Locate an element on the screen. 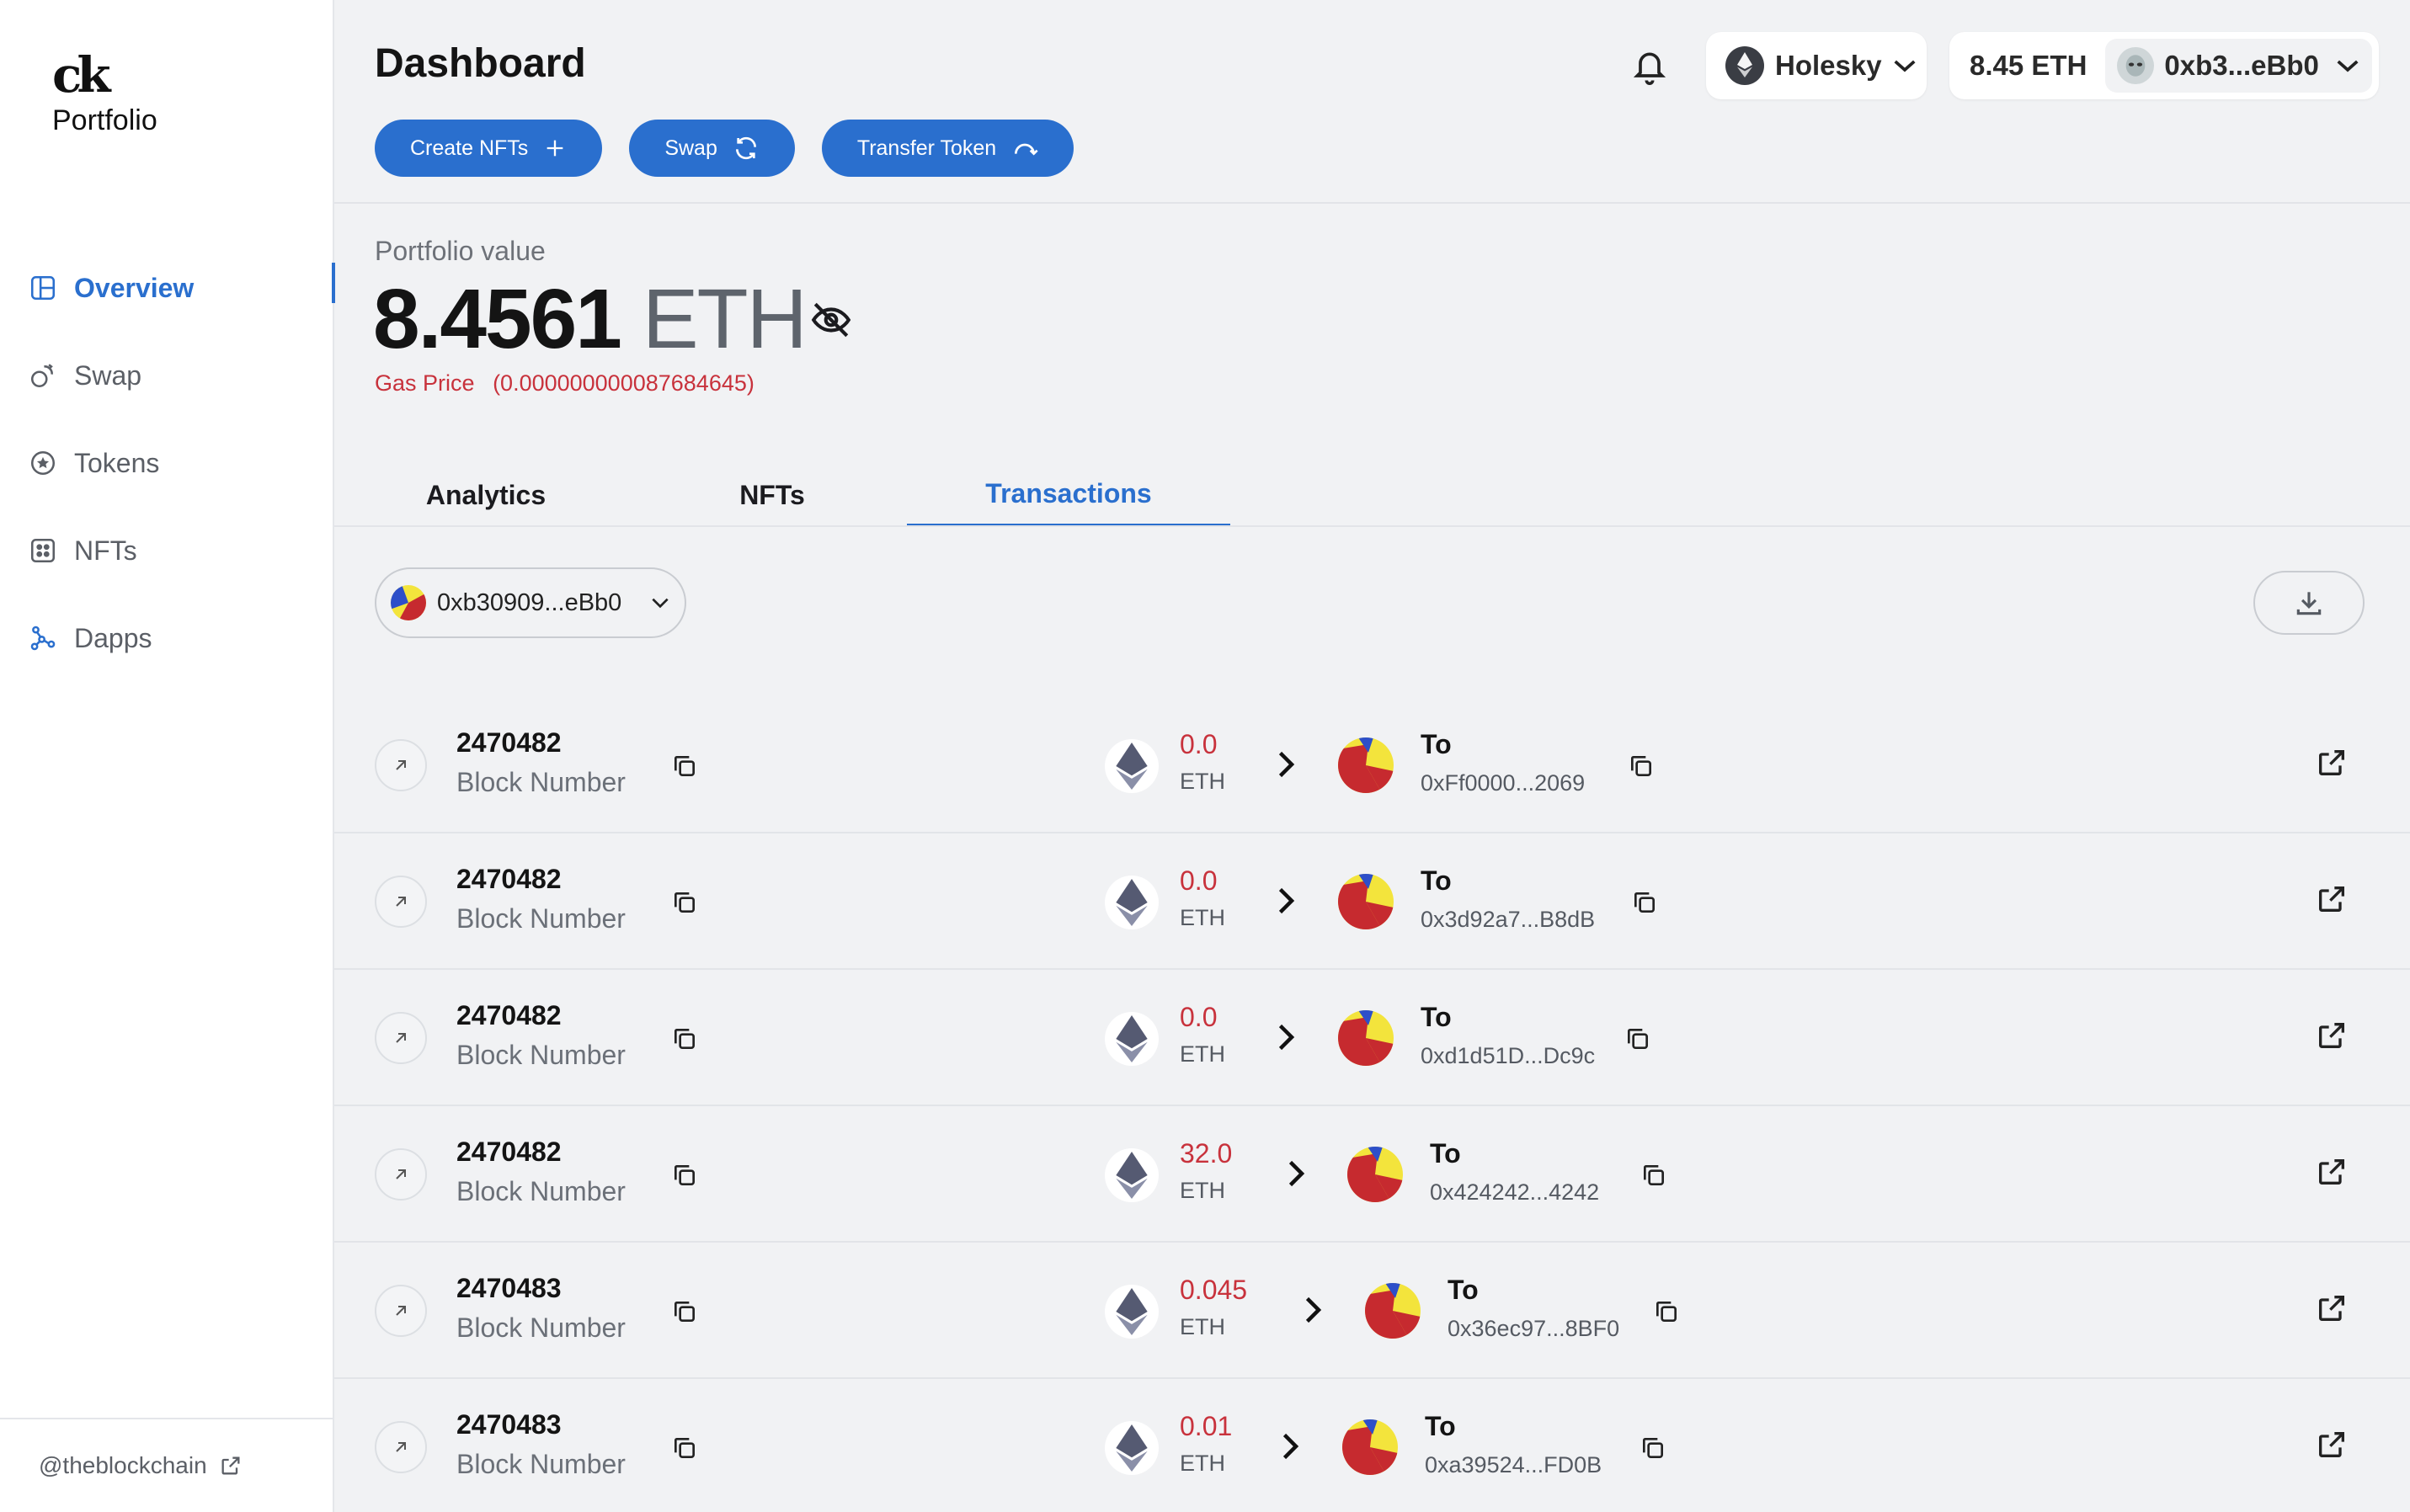 The height and width of the screenshot is (1512, 2410). plus-icon is located at coordinates (555, 148).